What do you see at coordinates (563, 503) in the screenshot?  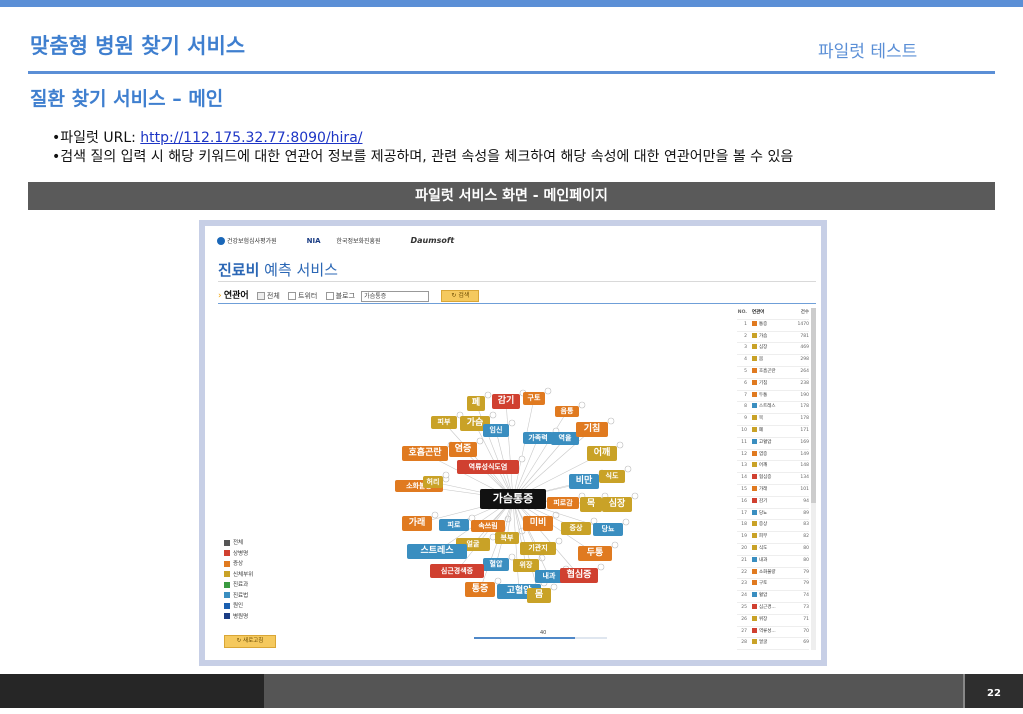 I see `keyword-node: 피로감` at bounding box center [563, 503].